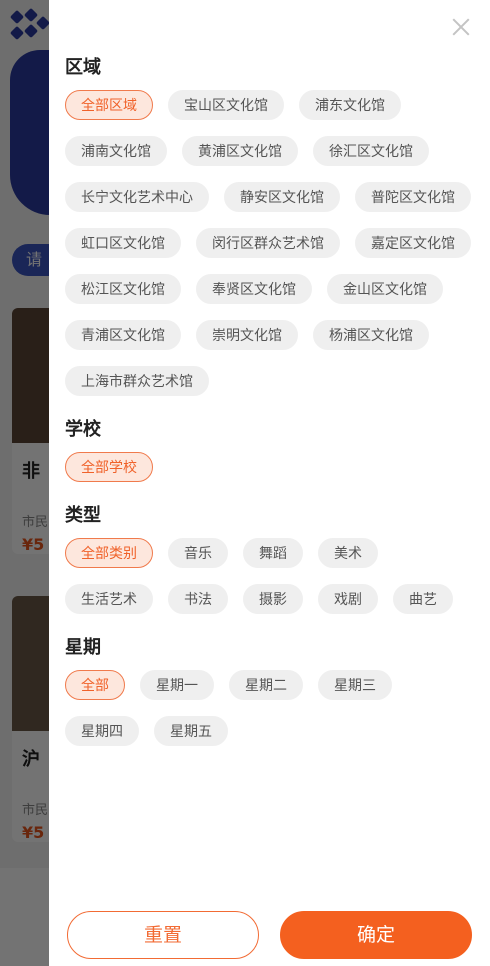 This screenshot has height=966, width=490. I want to click on filter-tag: 全部, so click(95, 685).